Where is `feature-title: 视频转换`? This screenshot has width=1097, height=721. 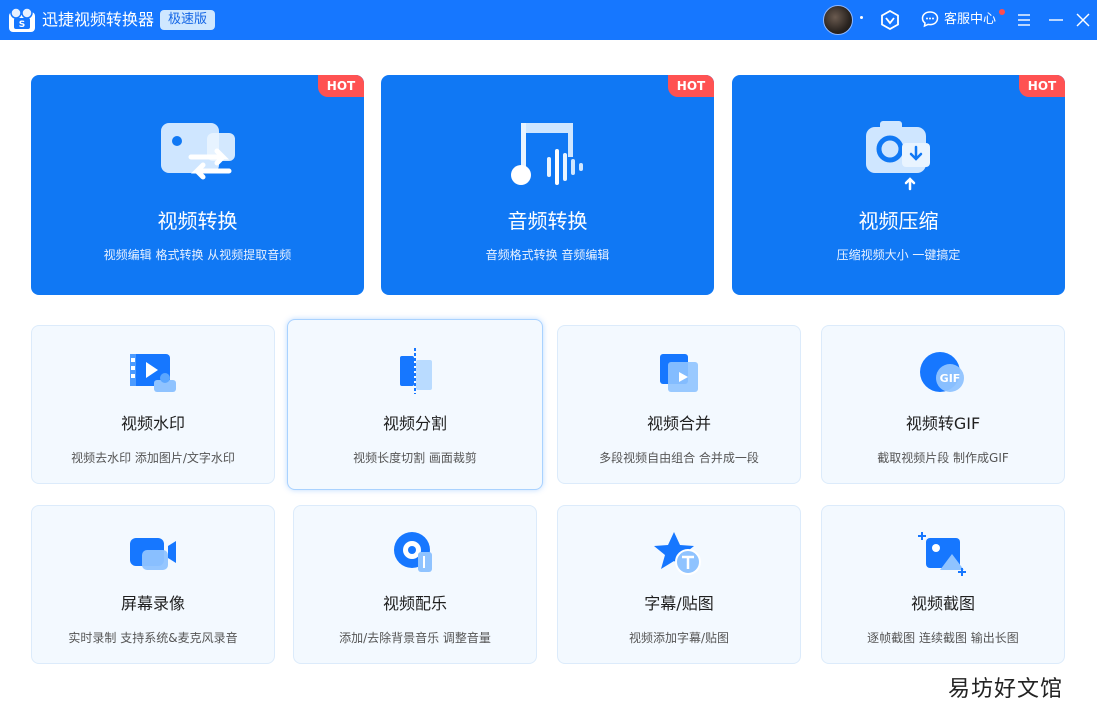
feature-title: 视频转换 is located at coordinates (197, 221).